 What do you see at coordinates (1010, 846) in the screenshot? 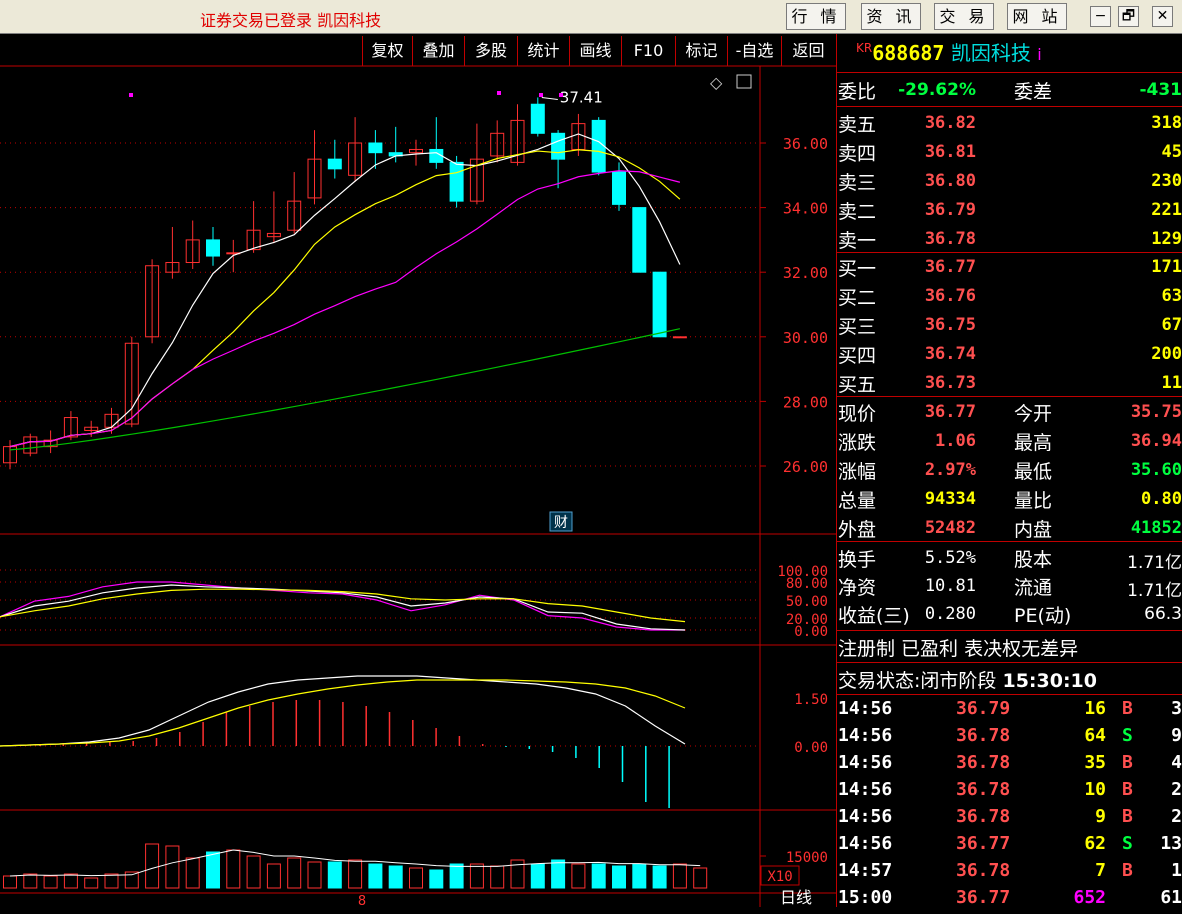
I see `tick-row: 14:56 36.77 62 S 13` at bounding box center [1010, 846].